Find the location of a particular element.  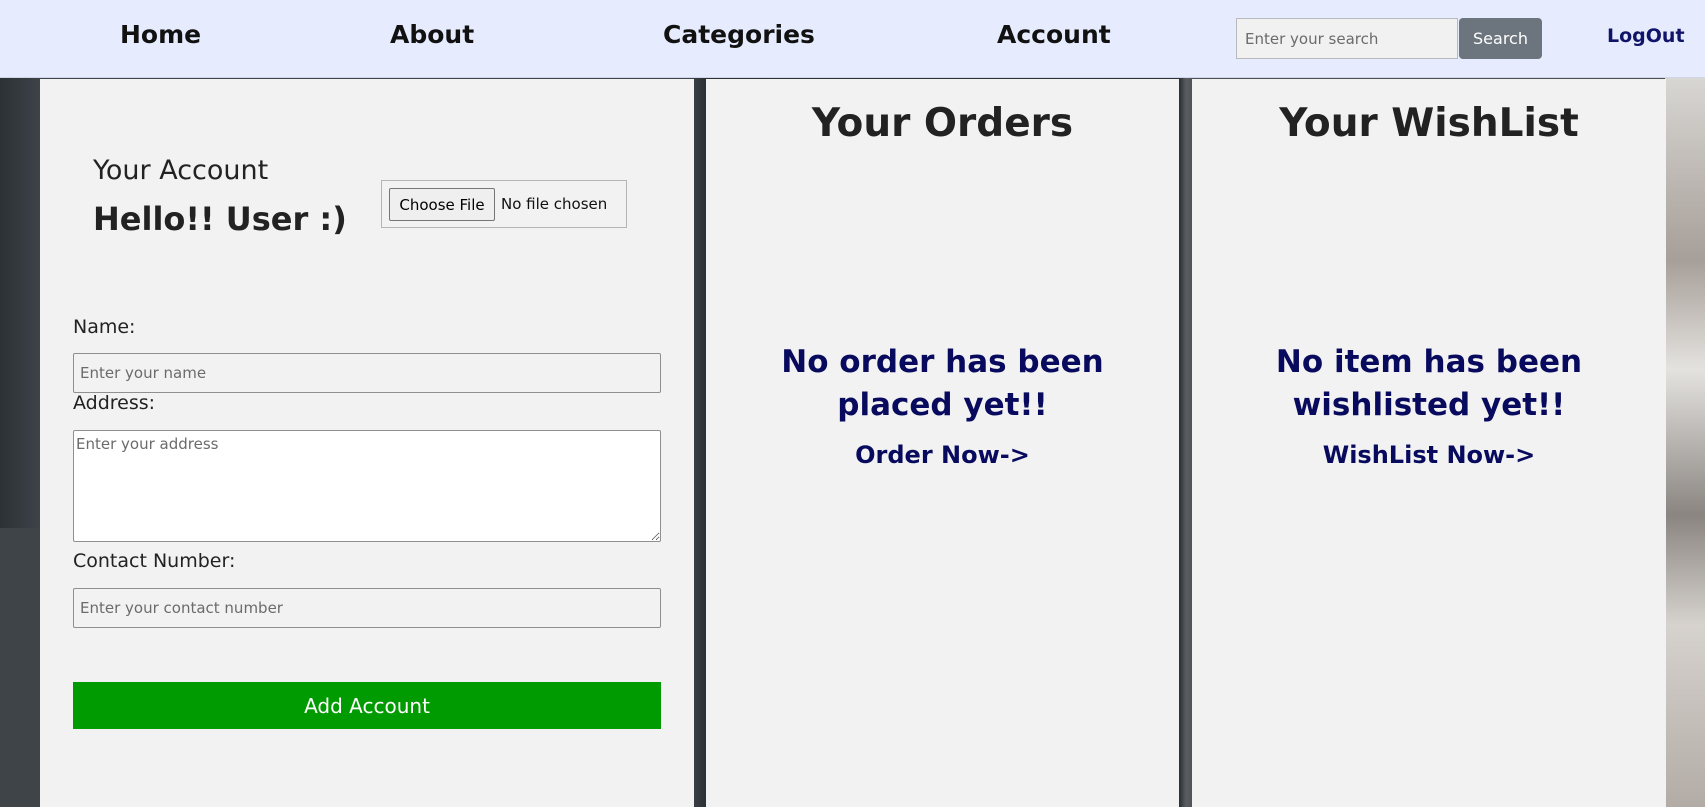

choose-file-button: Choose File is located at coordinates (442, 204).